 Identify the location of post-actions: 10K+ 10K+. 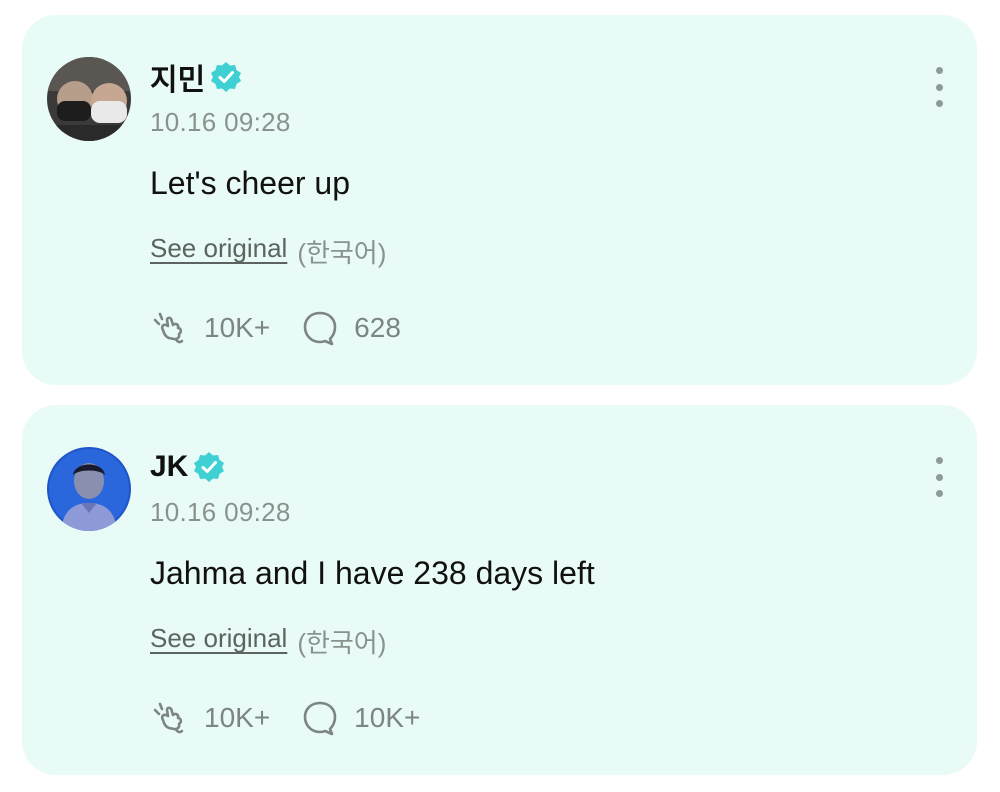
(285, 718).